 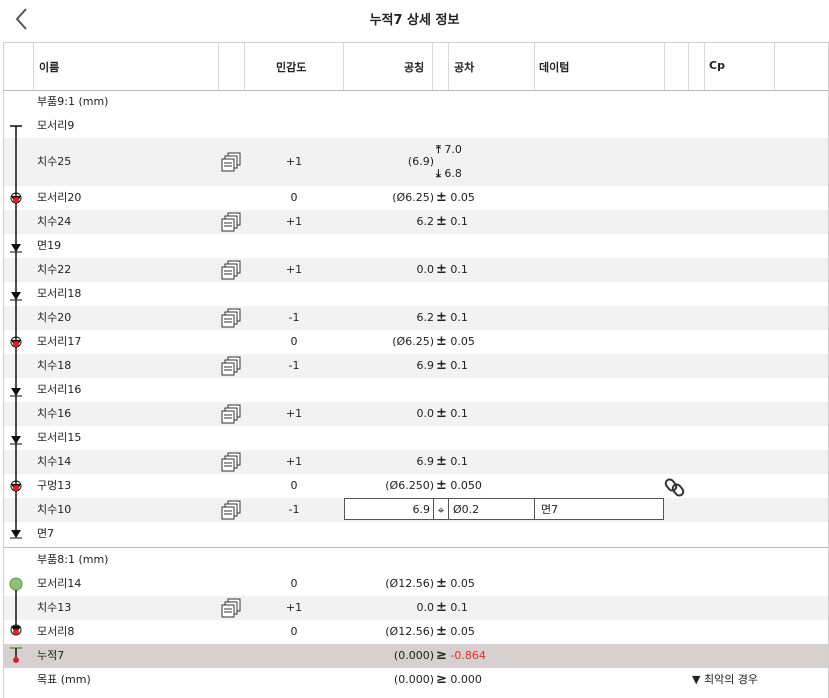 I want to click on column-header-tolerance: 공차, so click(x=464, y=67).